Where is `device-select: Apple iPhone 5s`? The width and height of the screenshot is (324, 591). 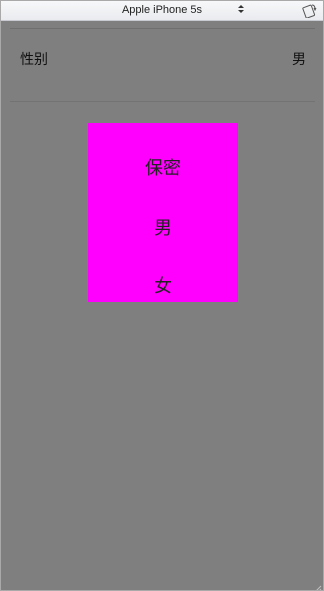
device-select: Apple iPhone 5s is located at coordinates (162, 10).